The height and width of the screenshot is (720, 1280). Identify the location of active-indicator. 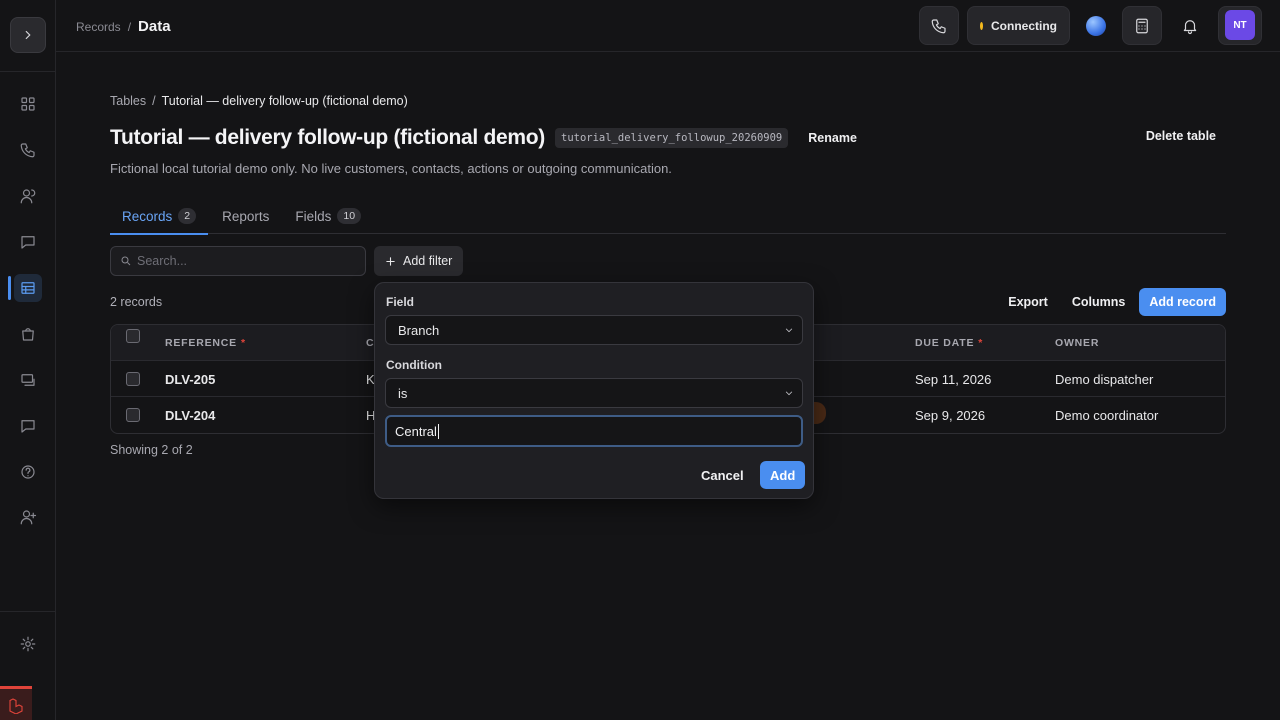
(9, 288).